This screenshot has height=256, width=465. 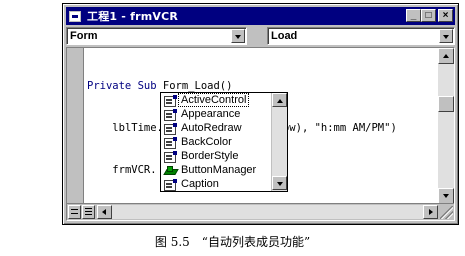 I want to click on member-list-item-label: ActiveControl, so click(x=214, y=100).